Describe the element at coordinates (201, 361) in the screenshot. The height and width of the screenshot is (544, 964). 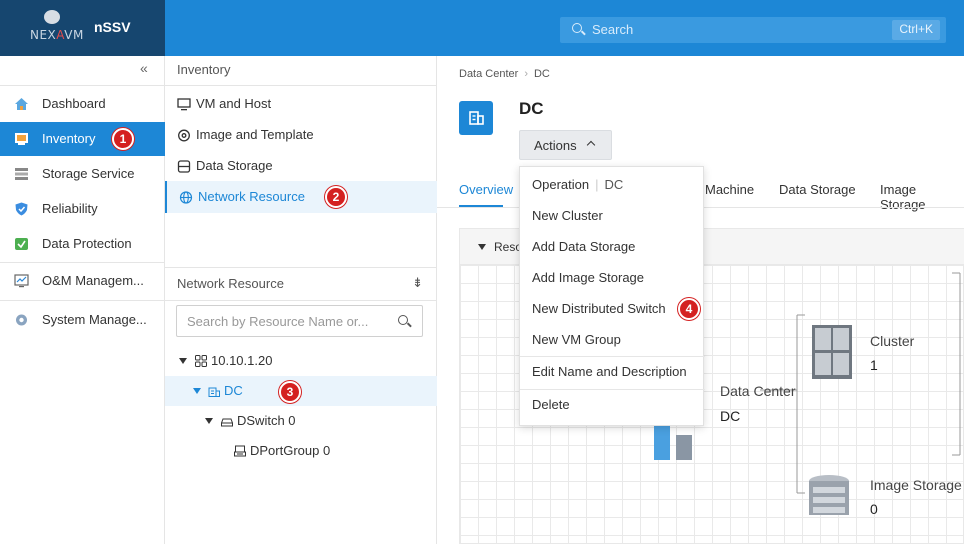
I see `cluster-node-icon` at that location.